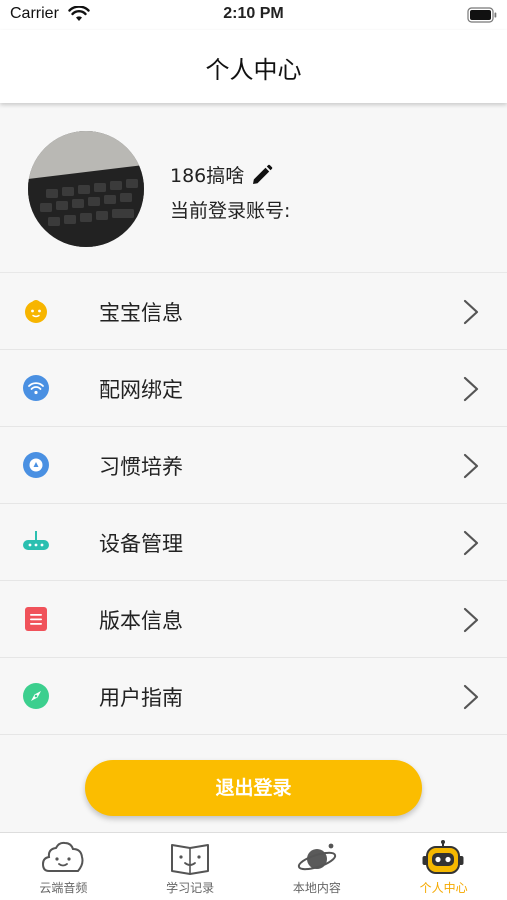 Image resolution: width=507 pixels, height=900 pixels. I want to click on menu-item-label: 配网绑定, so click(141, 390).